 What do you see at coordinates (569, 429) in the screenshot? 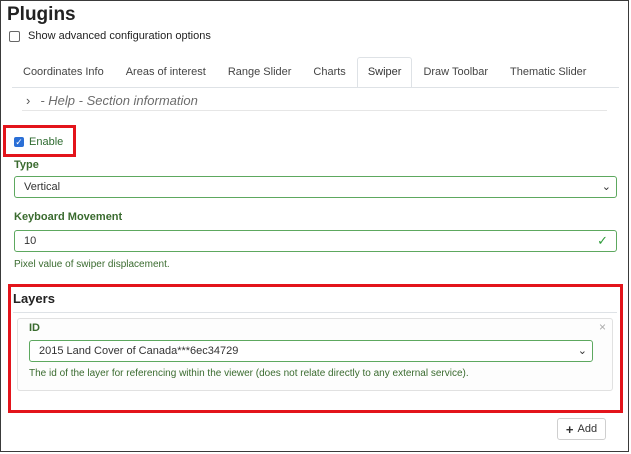
I see `plus-icon: +` at bounding box center [569, 429].